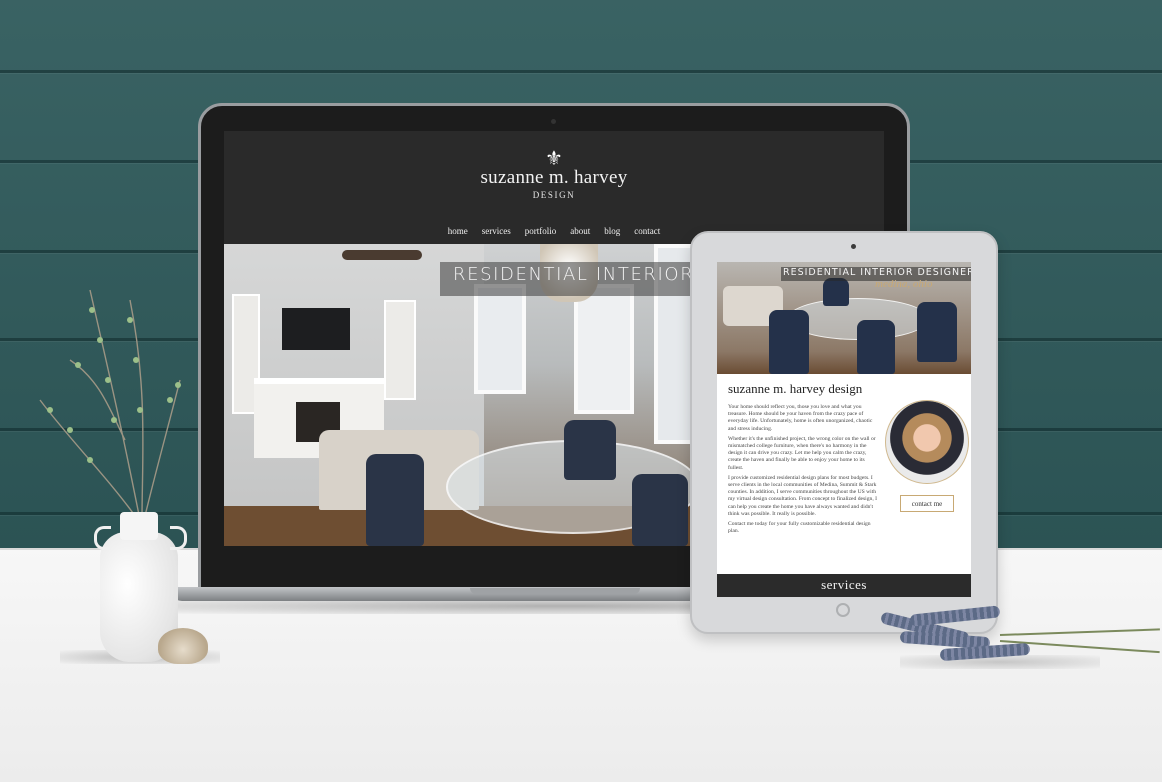  Describe the element at coordinates (382, 255) in the screenshot. I see `ceiling-fan` at that location.